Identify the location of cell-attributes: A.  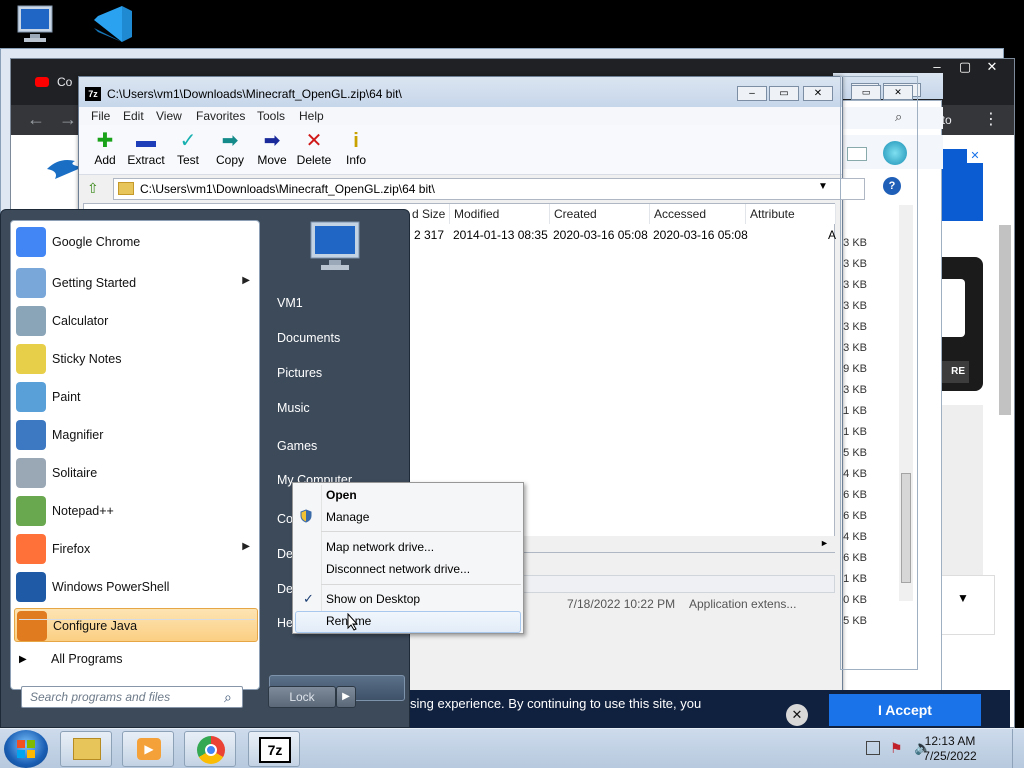
(832, 235).